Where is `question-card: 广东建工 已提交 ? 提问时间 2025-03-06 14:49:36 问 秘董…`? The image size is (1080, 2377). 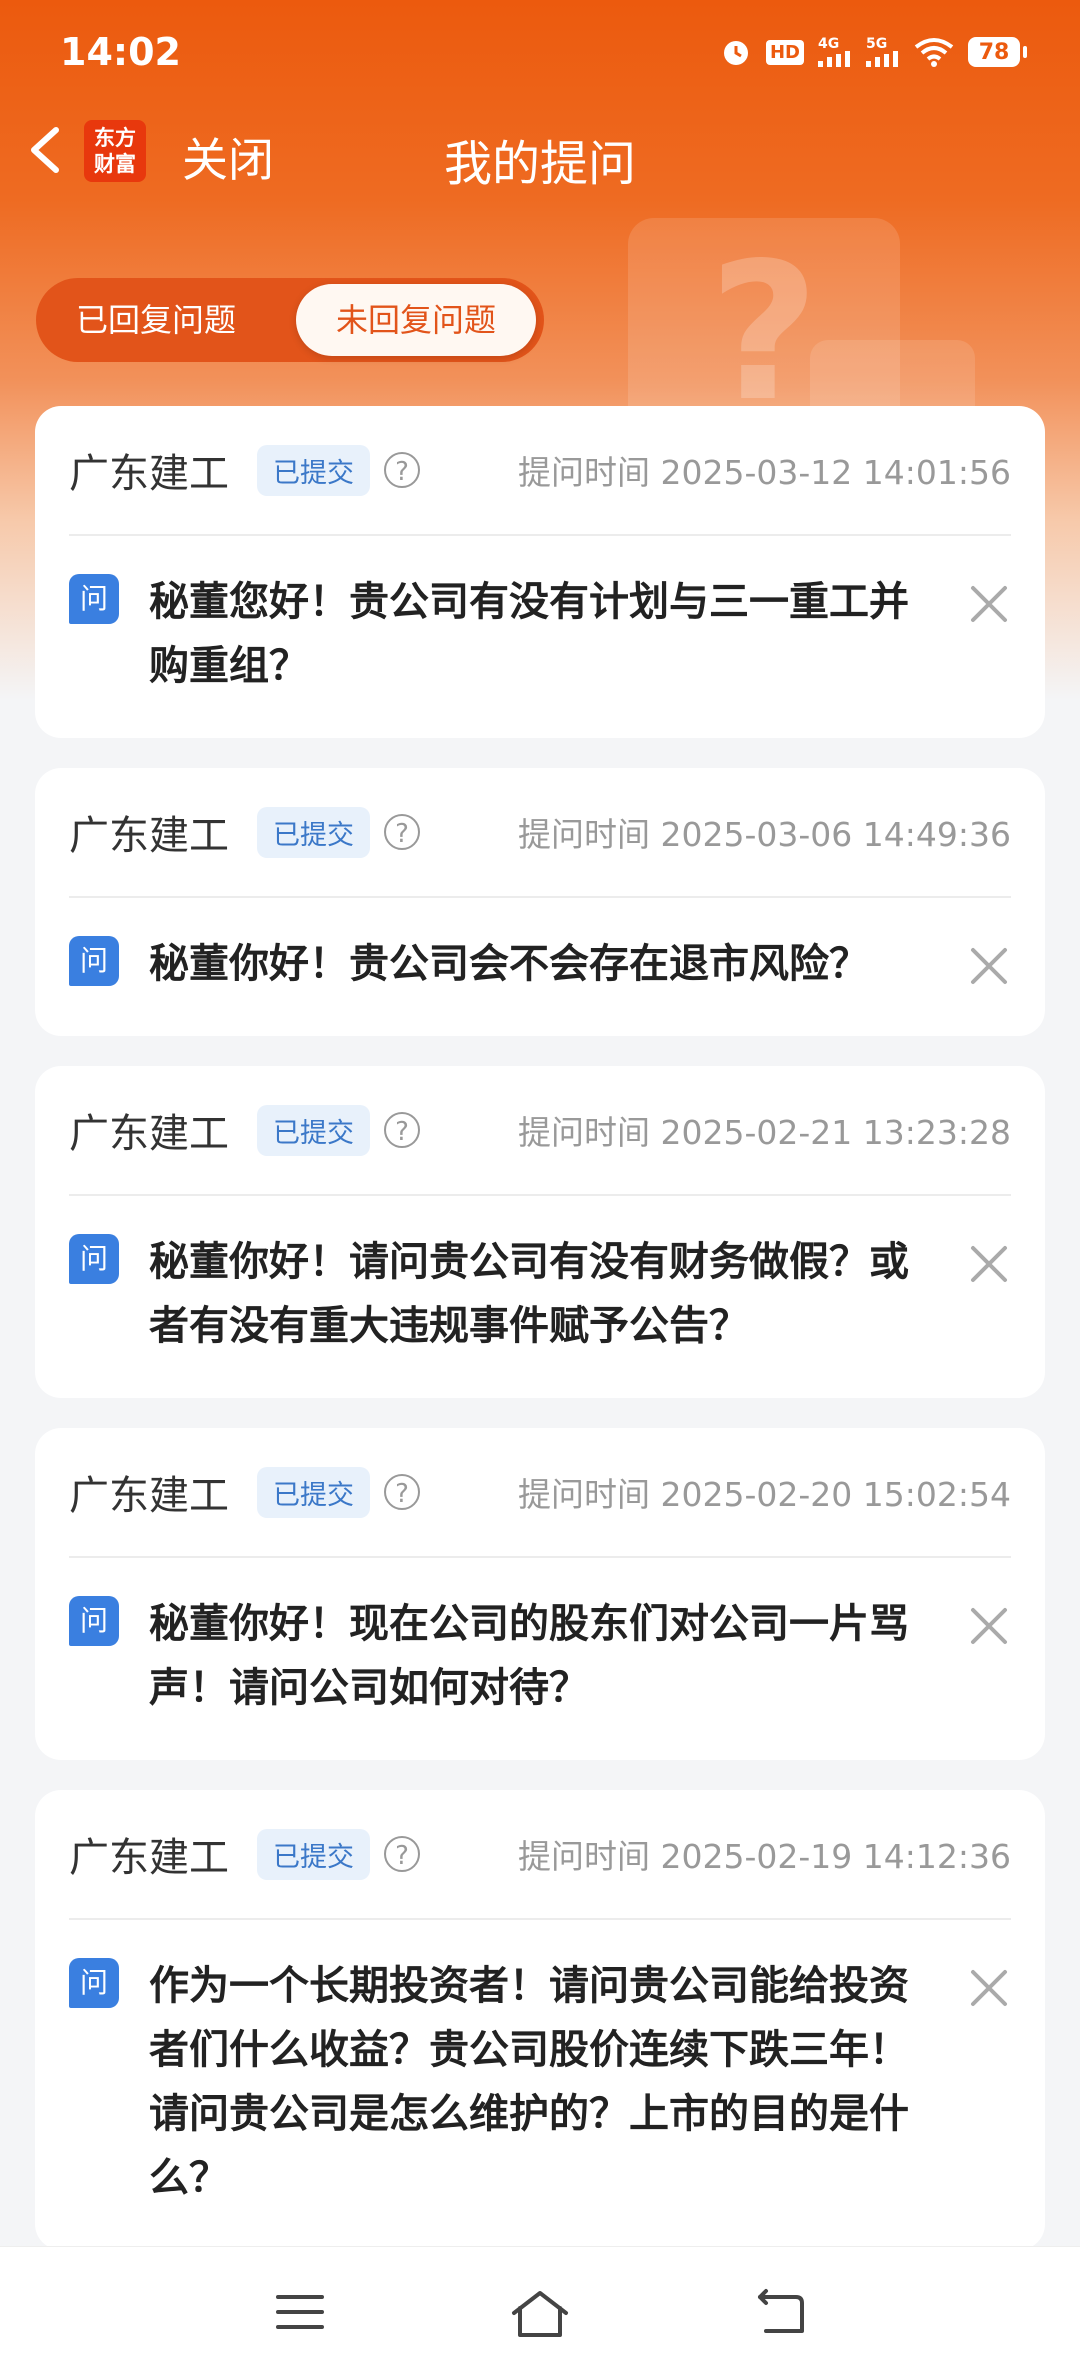 question-card: 广东建工 已提交 ? 提问时间 2025-03-06 14:49:36 问 秘董… is located at coordinates (540, 902).